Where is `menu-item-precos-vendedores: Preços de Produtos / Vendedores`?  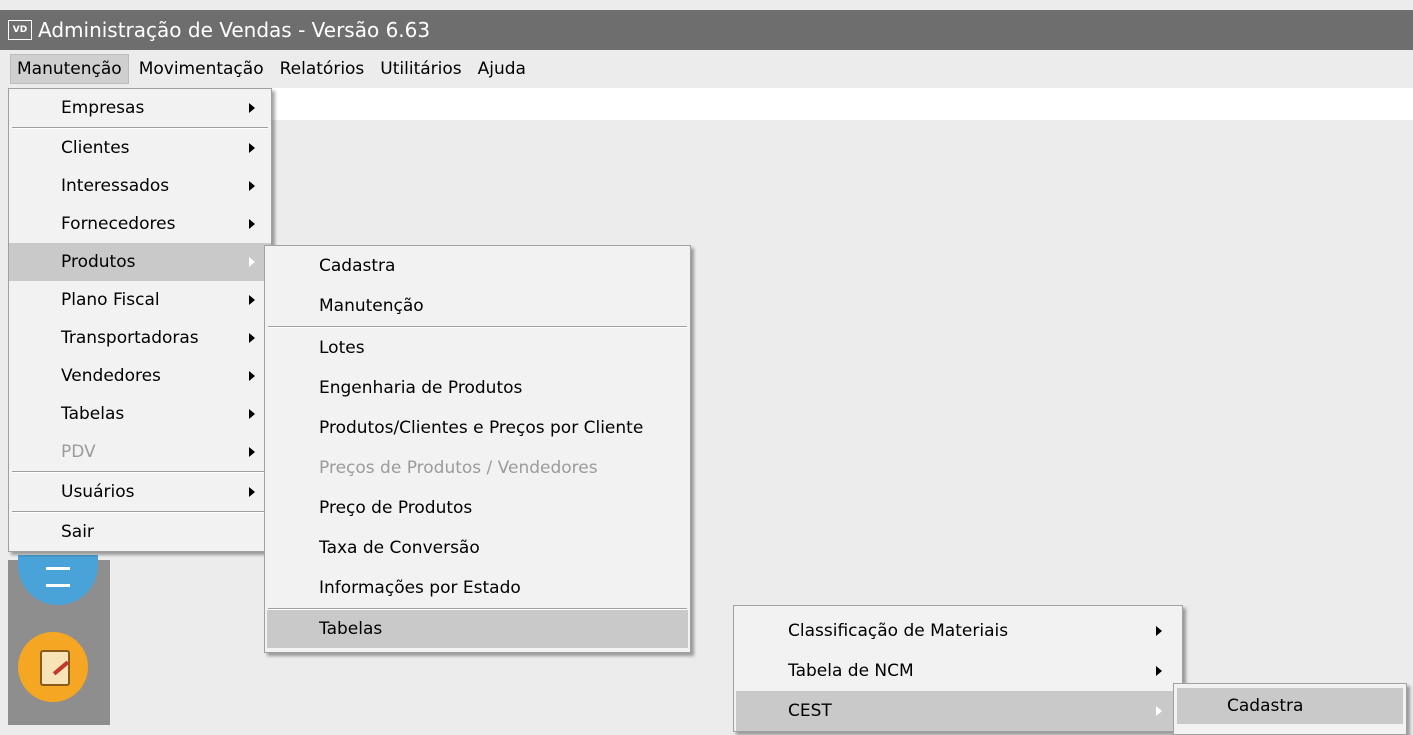 menu-item-precos-vendedores: Preços de Produtos / Vendedores is located at coordinates (477, 468).